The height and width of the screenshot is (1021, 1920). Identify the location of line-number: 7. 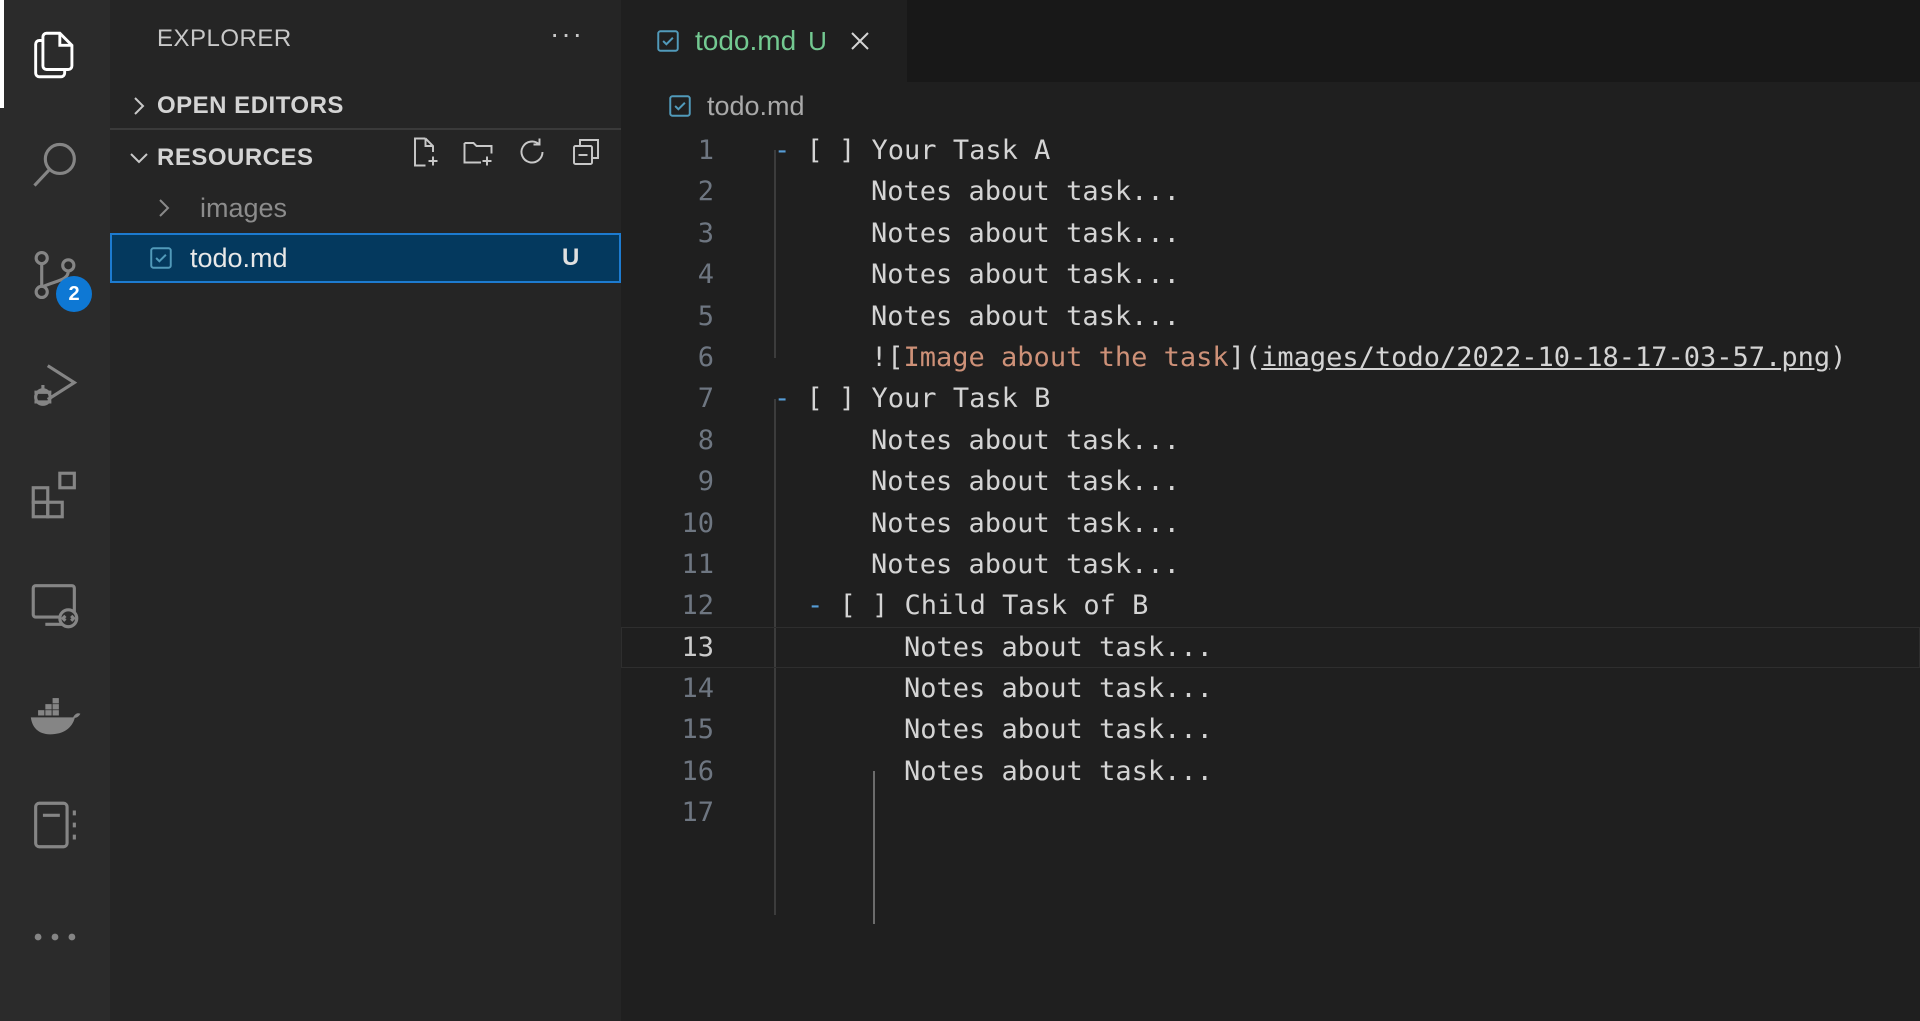
(705, 399).